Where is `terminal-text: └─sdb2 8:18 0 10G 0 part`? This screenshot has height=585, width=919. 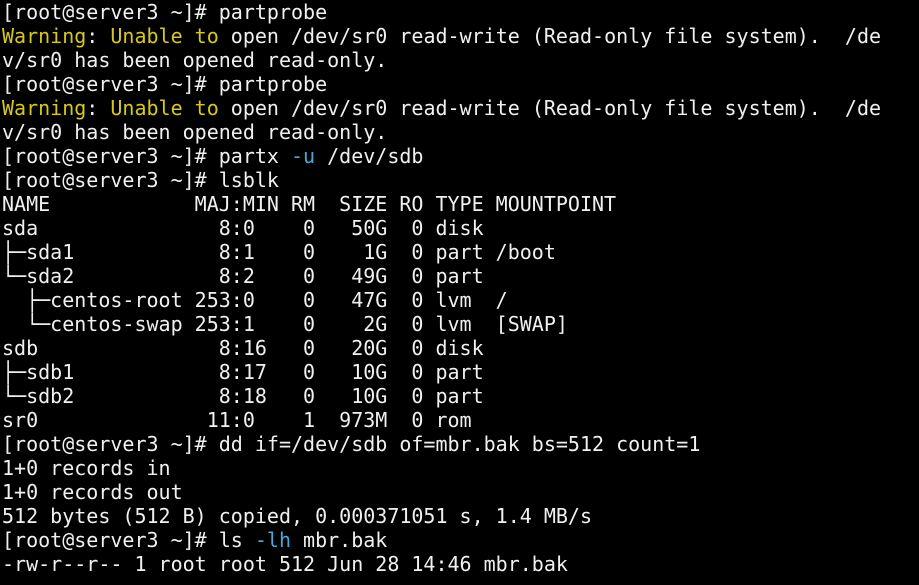 terminal-text: └─sdb2 8:18 0 10G 0 part is located at coordinates (243, 396).